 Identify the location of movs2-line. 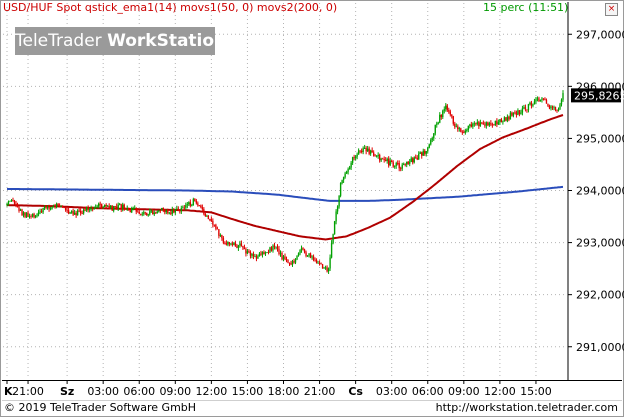
(285, 193).